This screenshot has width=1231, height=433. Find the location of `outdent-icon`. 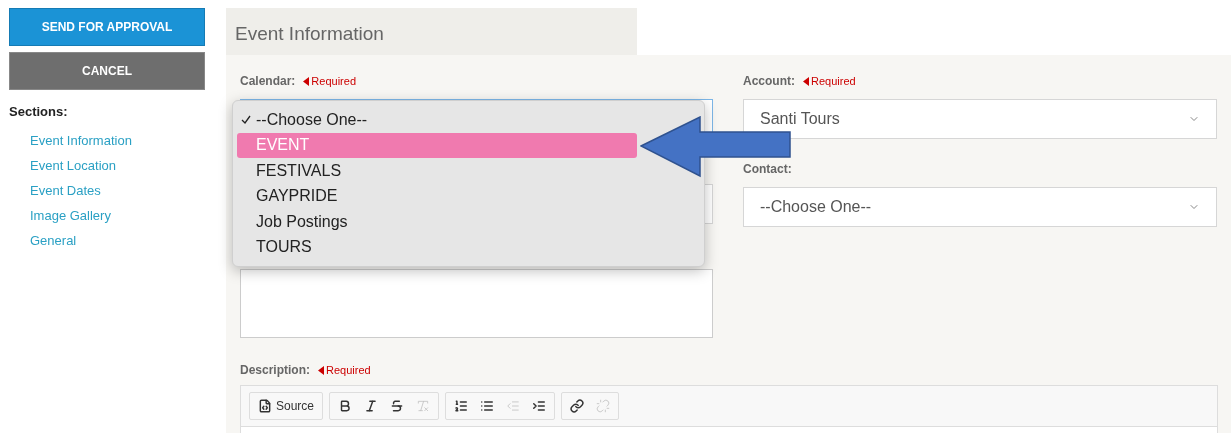

outdent-icon is located at coordinates (513, 406).